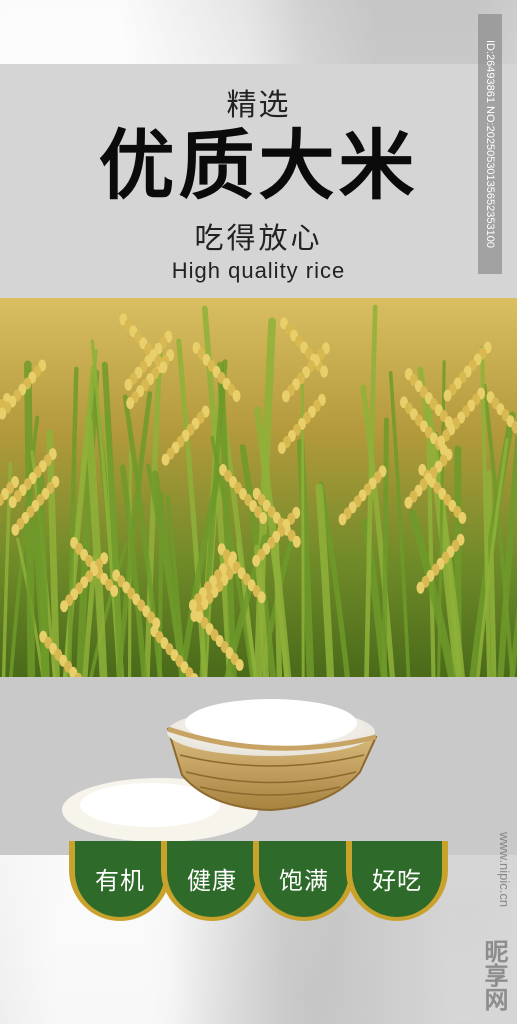 The image size is (517, 1024). I want to click on badge-label-tasty: 好吃, so click(397, 881).